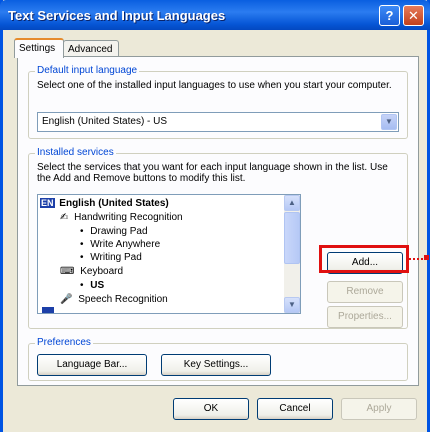 This screenshot has width=434, height=432. Describe the element at coordinates (114, 203) in the screenshot. I see `language-name: English (United States)` at that location.